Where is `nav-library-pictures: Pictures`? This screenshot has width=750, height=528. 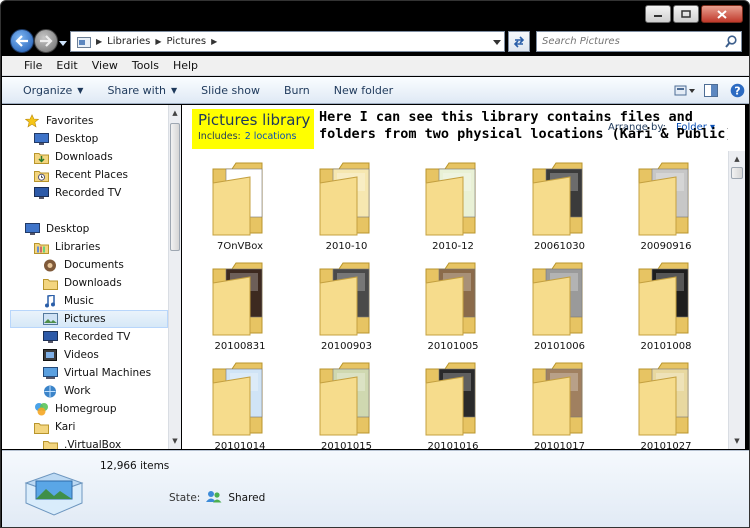 nav-library-pictures: Pictures is located at coordinates (89, 319).